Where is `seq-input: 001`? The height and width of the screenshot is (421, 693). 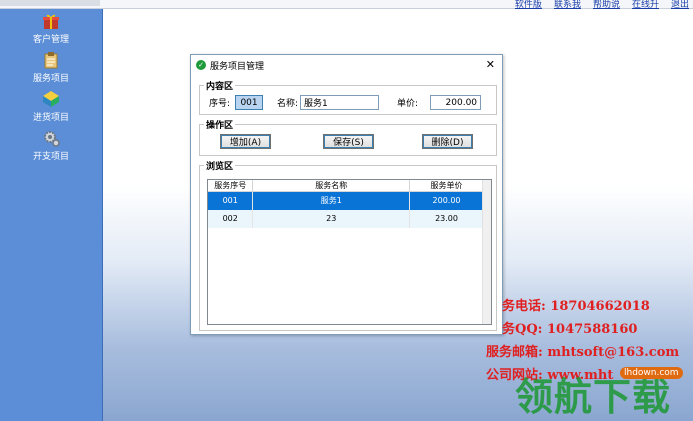 seq-input: 001 is located at coordinates (249, 102).